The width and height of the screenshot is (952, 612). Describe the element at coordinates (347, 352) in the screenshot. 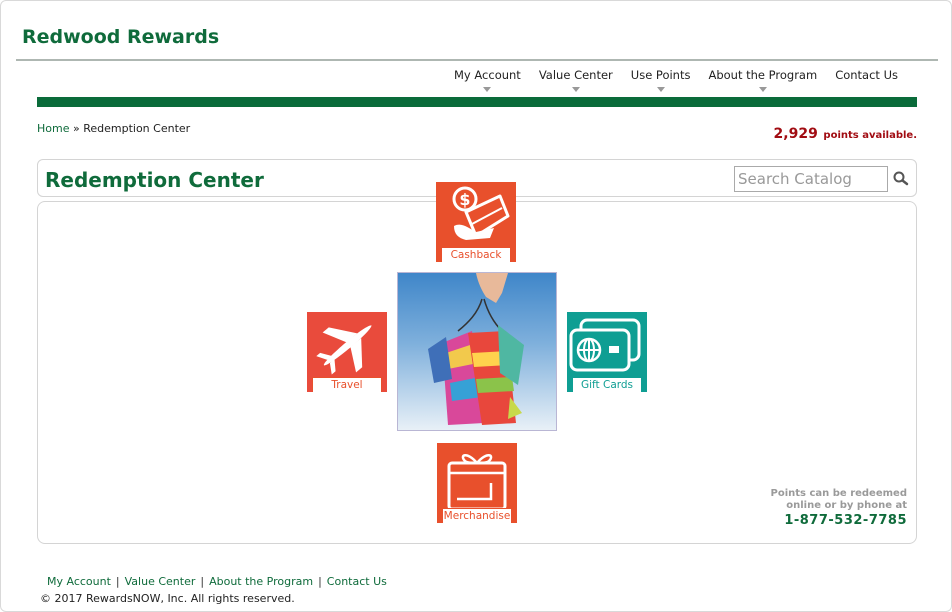

I see `tile-travel: Travel` at that location.